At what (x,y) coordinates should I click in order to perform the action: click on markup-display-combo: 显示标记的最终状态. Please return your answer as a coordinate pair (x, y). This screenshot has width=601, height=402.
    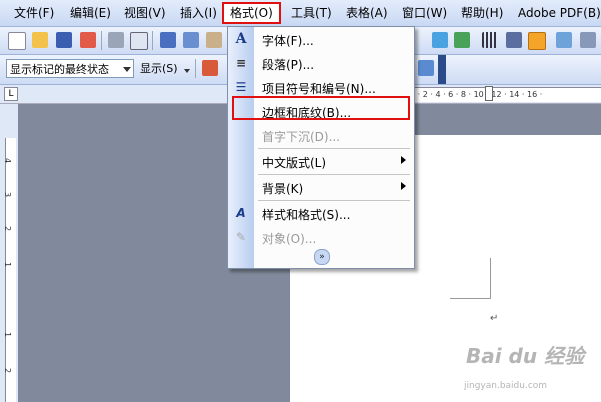
    Looking at the image, I should click on (70, 68).